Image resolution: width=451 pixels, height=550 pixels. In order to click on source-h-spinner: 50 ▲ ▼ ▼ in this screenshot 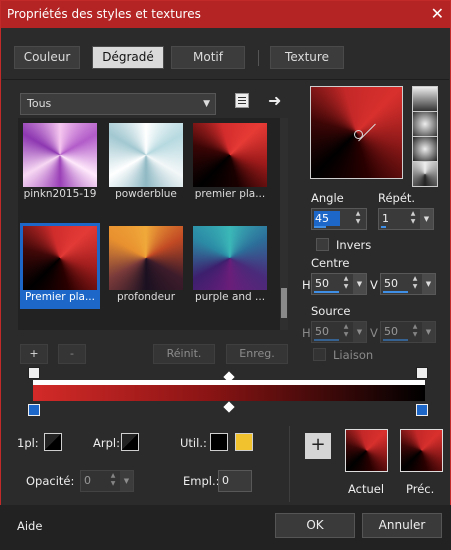, I will do `click(339, 332)`.